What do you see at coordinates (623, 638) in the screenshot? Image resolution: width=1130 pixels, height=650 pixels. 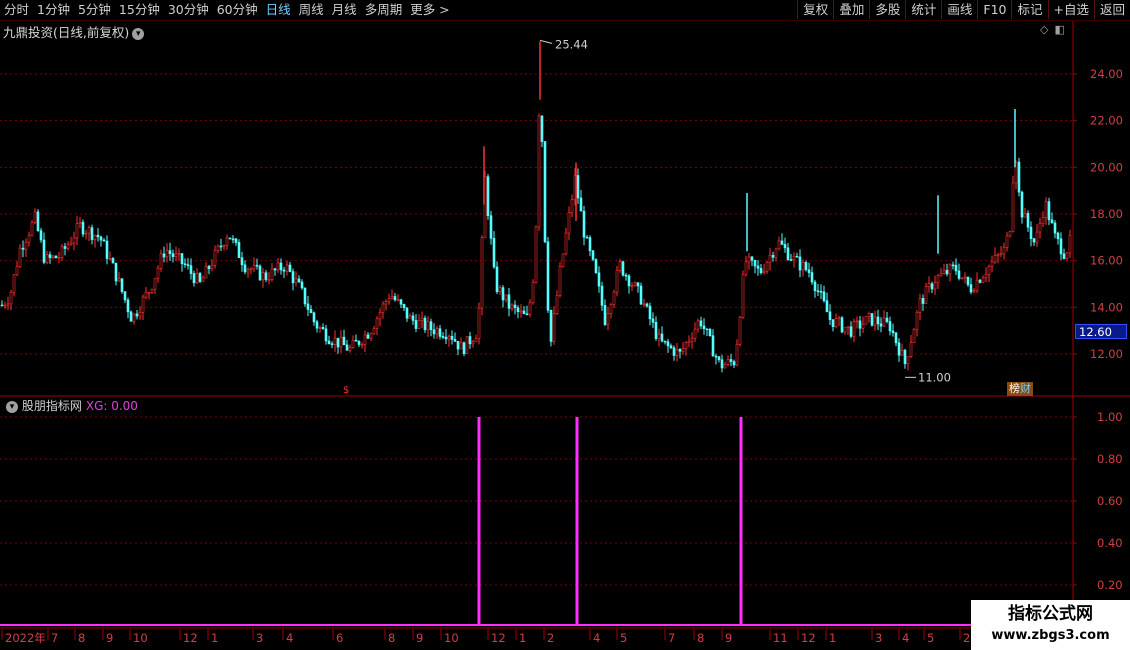 I see `date-axis-label: 5` at bounding box center [623, 638].